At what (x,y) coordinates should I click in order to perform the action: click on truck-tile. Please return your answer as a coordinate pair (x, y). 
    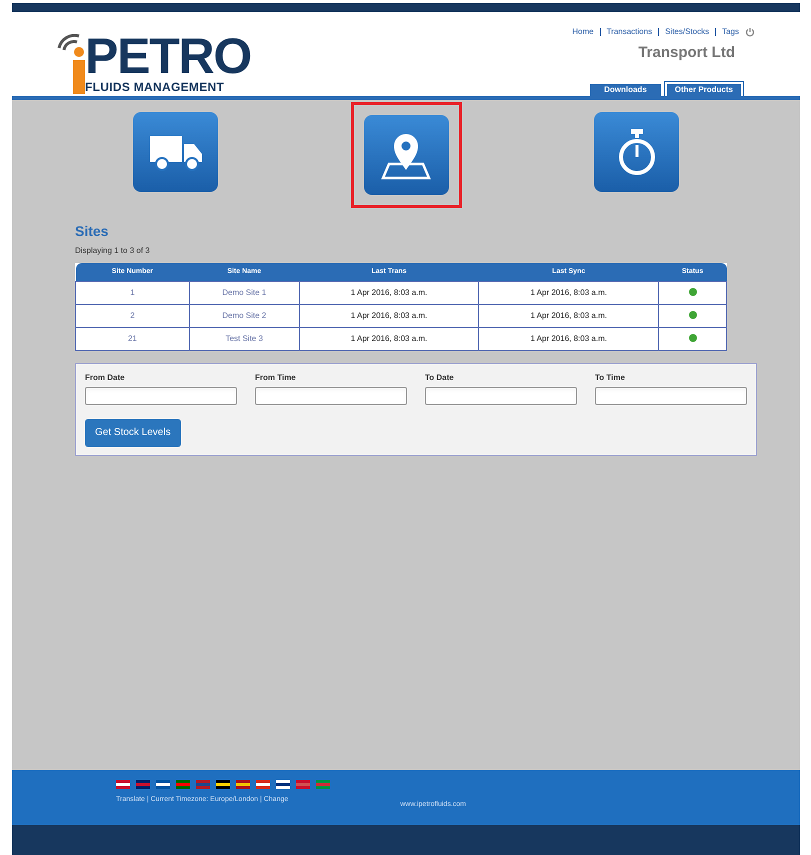
    Looking at the image, I should click on (175, 152).